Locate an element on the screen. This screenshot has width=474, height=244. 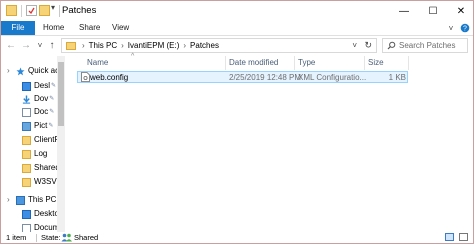
nav-item-documents: Doc ✎ is located at coordinates (38, 112).